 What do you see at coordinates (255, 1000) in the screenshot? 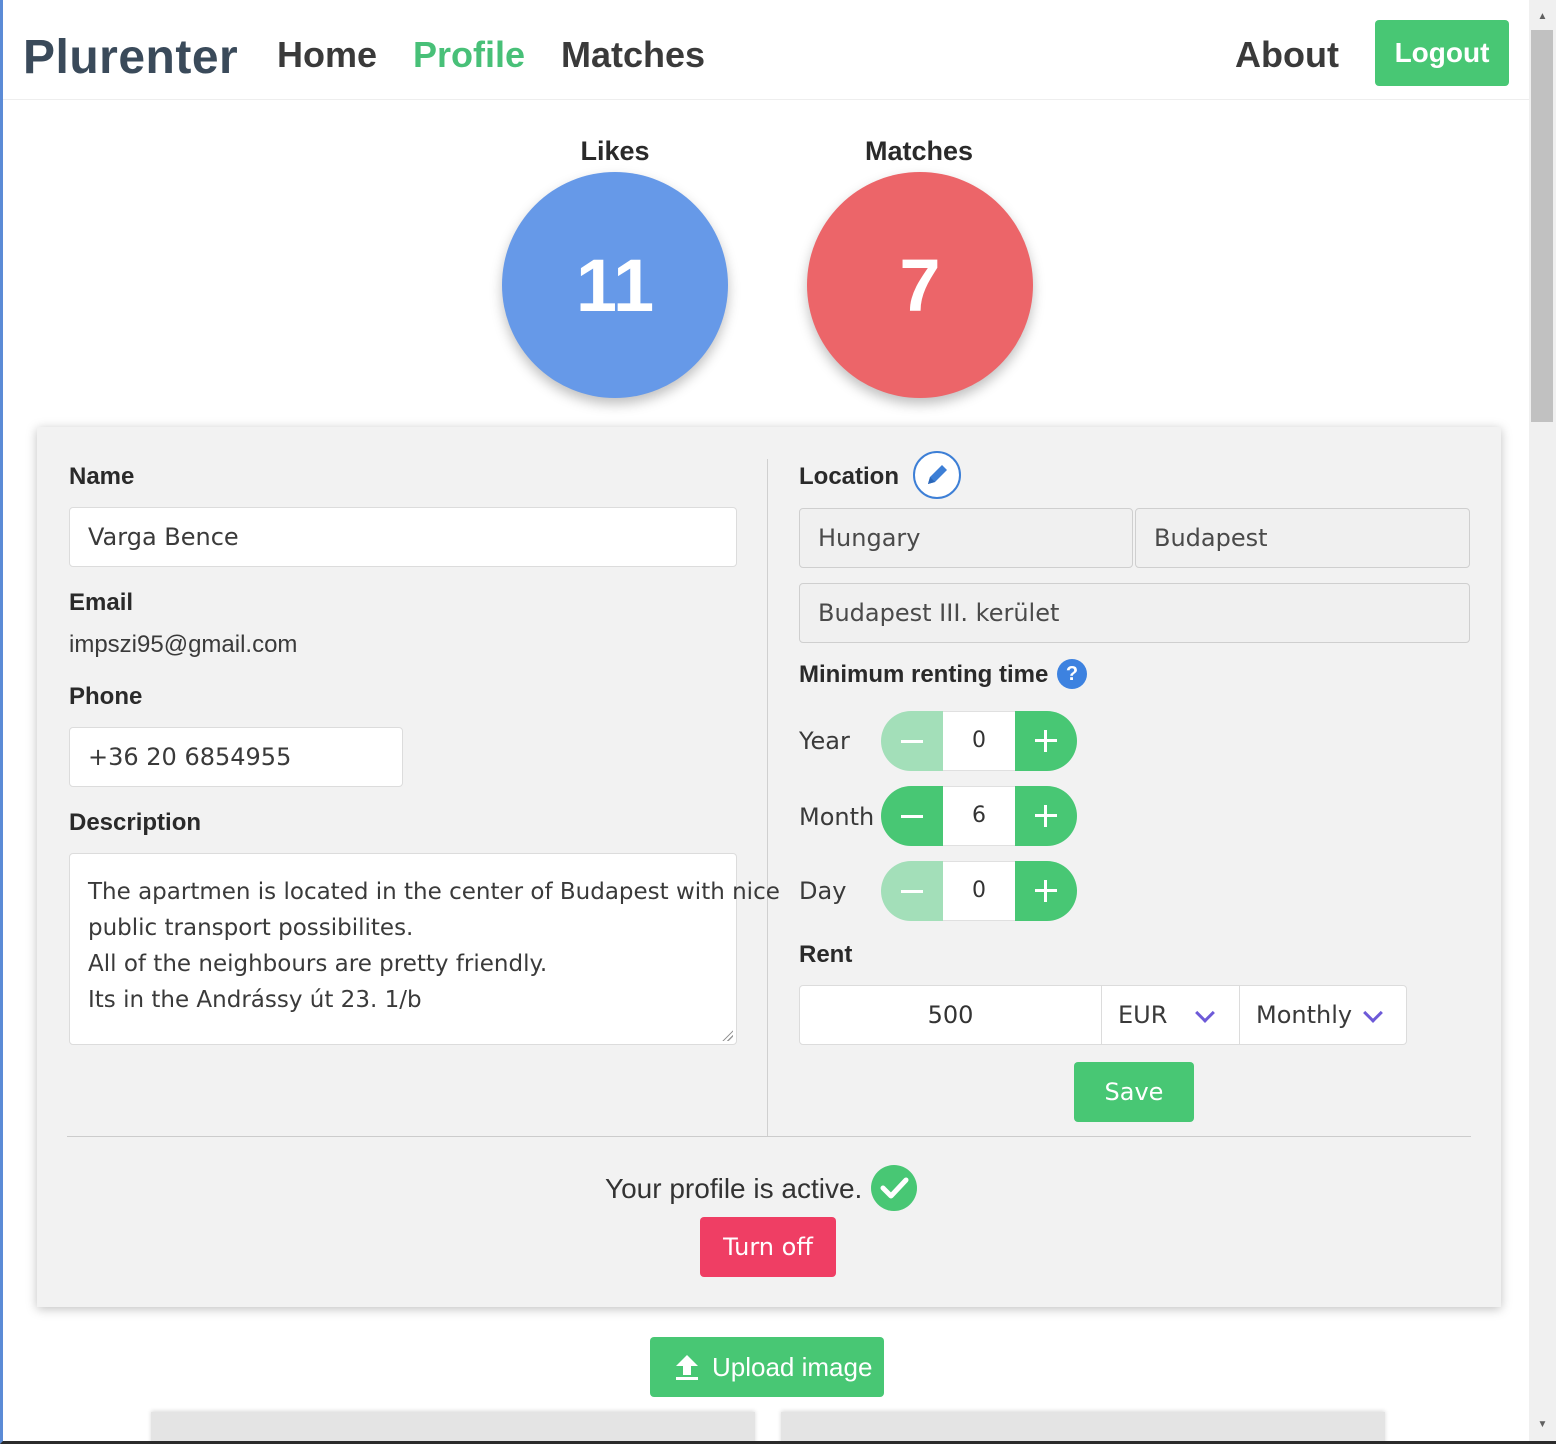
I see `description-line: Its in the Andrássy út 23. 1/b` at bounding box center [255, 1000].